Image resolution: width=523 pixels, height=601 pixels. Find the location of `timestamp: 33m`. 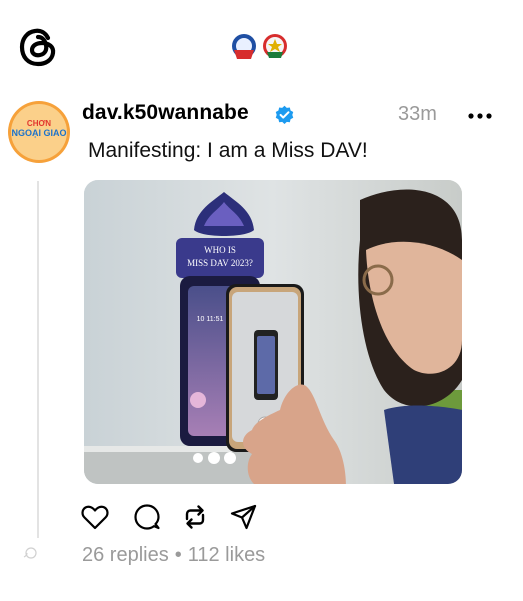

timestamp: 33m is located at coordinates (417, 114).